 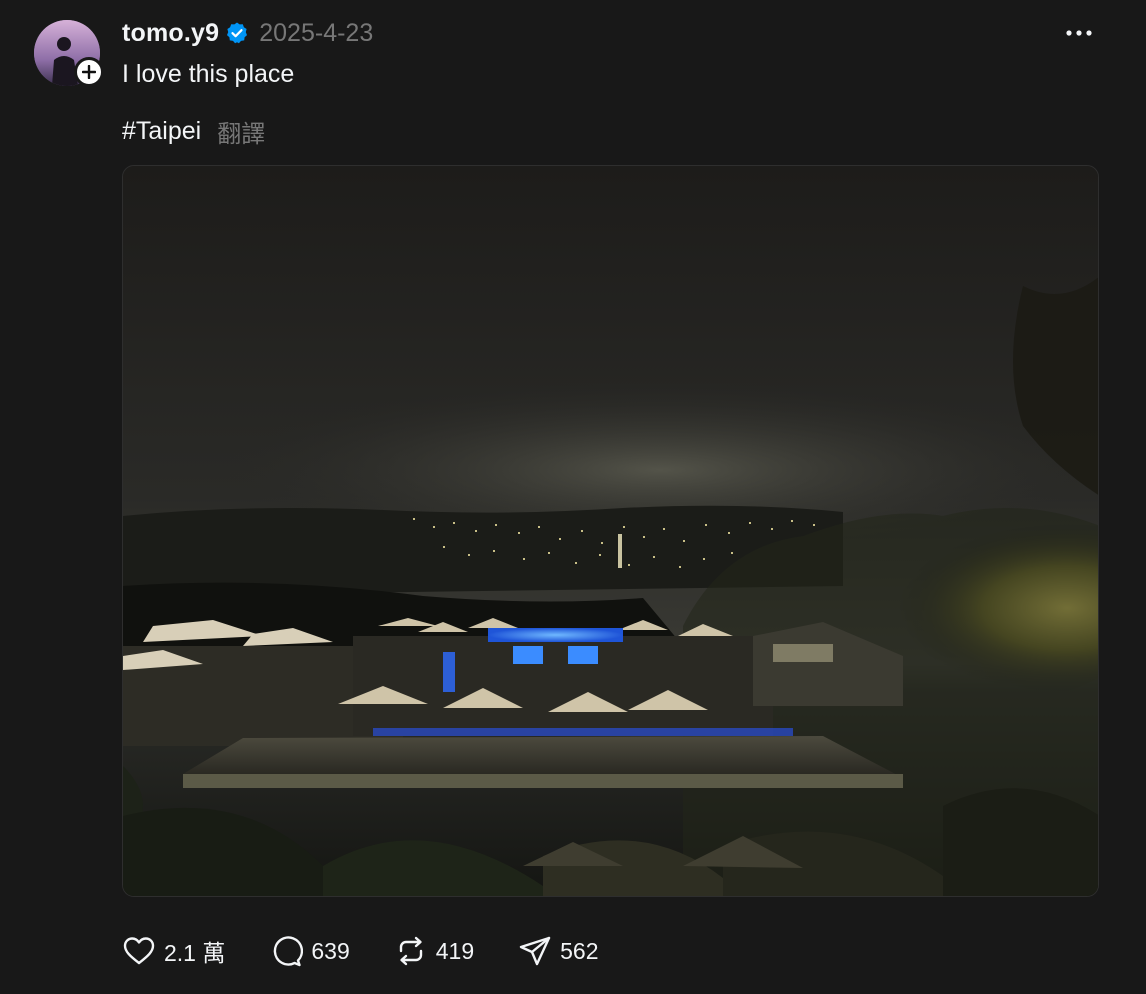 I want to click on hashtag-link: #Taipei, so click(x=161, y=131).